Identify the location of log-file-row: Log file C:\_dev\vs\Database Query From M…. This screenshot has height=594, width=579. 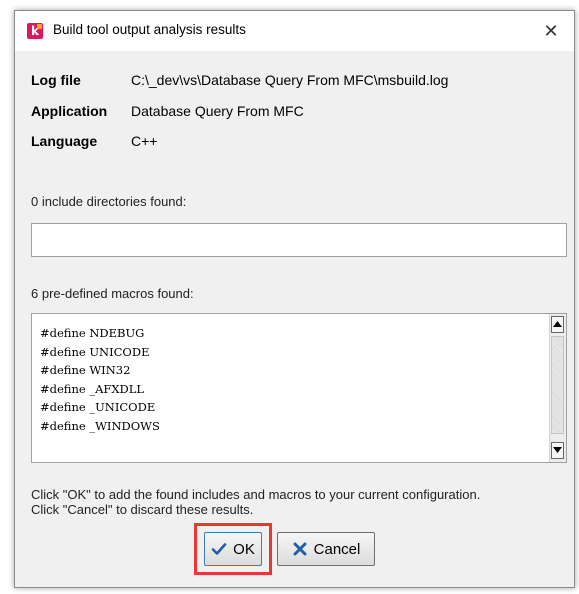
(239, 80).